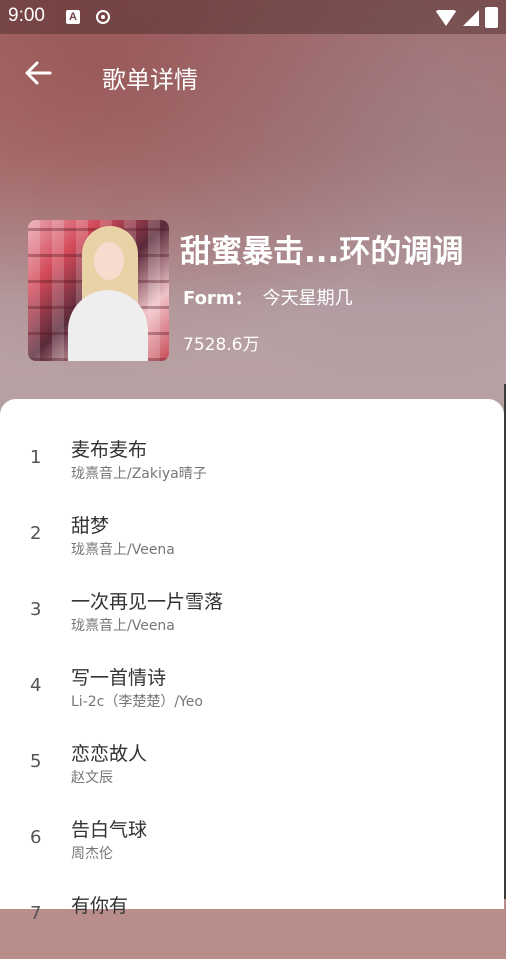 The width and height of the screenshot is (506, 959). What do you see at coordinates (36, 457) in the screenshot?
I see `song-index: 1` at bounding box center [36, 457].